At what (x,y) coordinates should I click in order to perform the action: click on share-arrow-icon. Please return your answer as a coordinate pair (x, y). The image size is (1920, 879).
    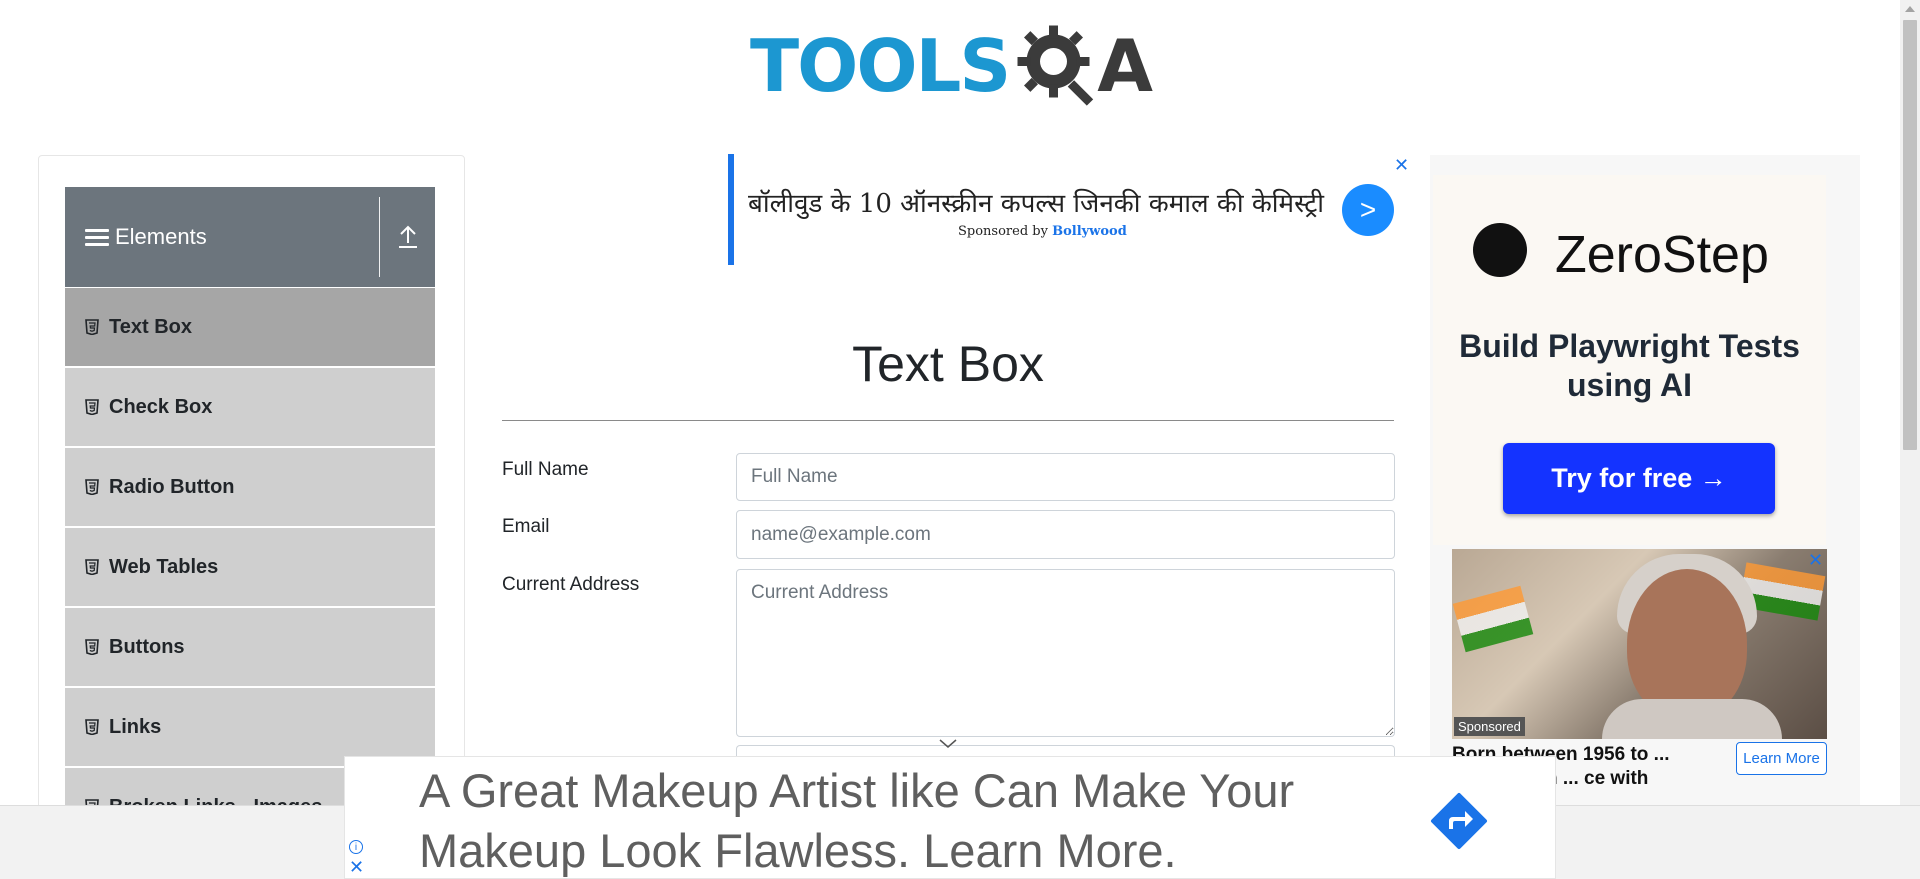
    Looking at the image, I should click on (1459, 821).